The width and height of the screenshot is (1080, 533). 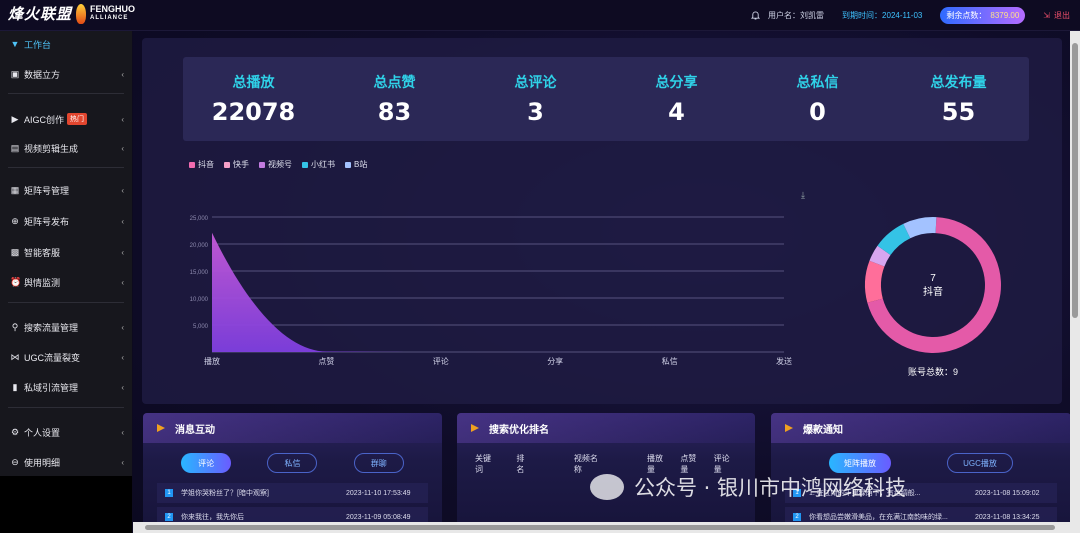 I want to click on legend-label: B站, so click(x=361, y=164).